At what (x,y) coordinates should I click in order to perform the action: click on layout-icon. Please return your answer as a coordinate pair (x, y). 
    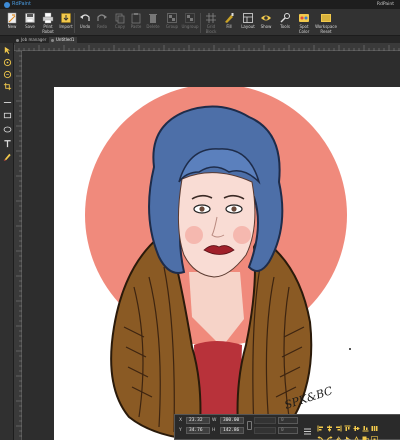
    Looking at the image, I should click on (248, 17).